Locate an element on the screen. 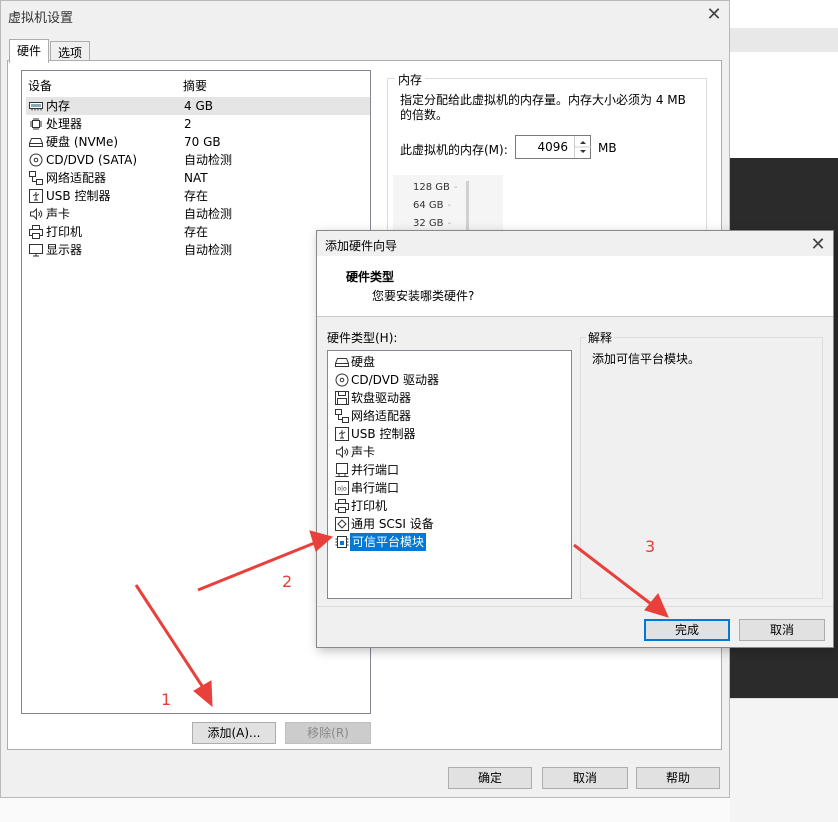  hw-item-label: 声卡 is located at coordinates (363, 452).